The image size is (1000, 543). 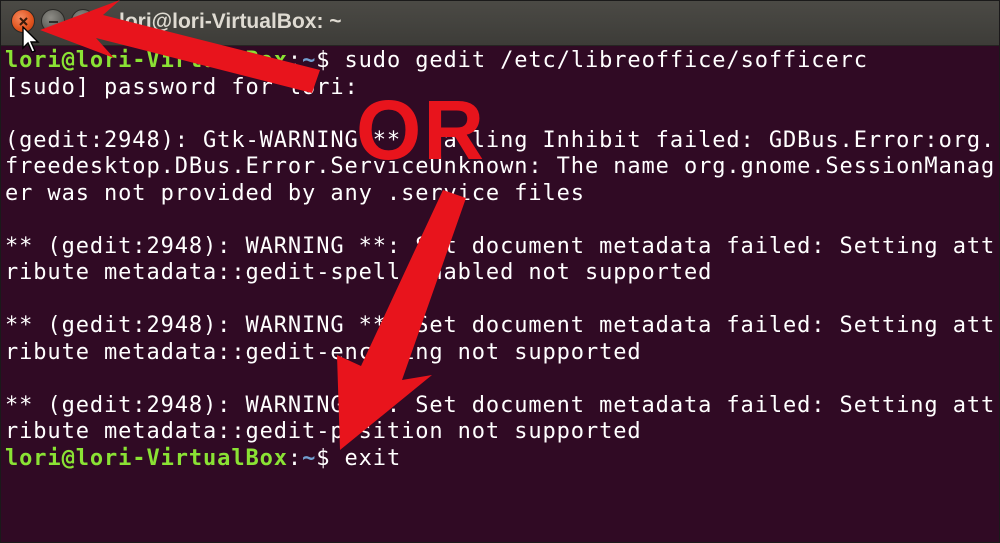 What do you see at coordinates (421, 130) in the screenshot?
I see `or-annotation: OR` at bounding box center [421, 130].